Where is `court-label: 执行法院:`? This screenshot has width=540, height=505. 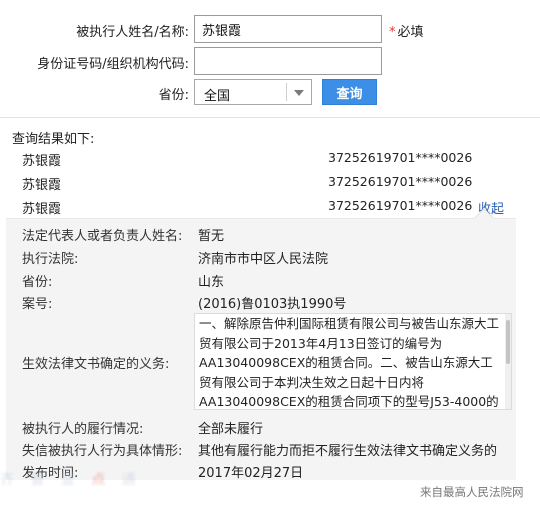 court-label: 执行法院: is located at coordinates (50, 259).